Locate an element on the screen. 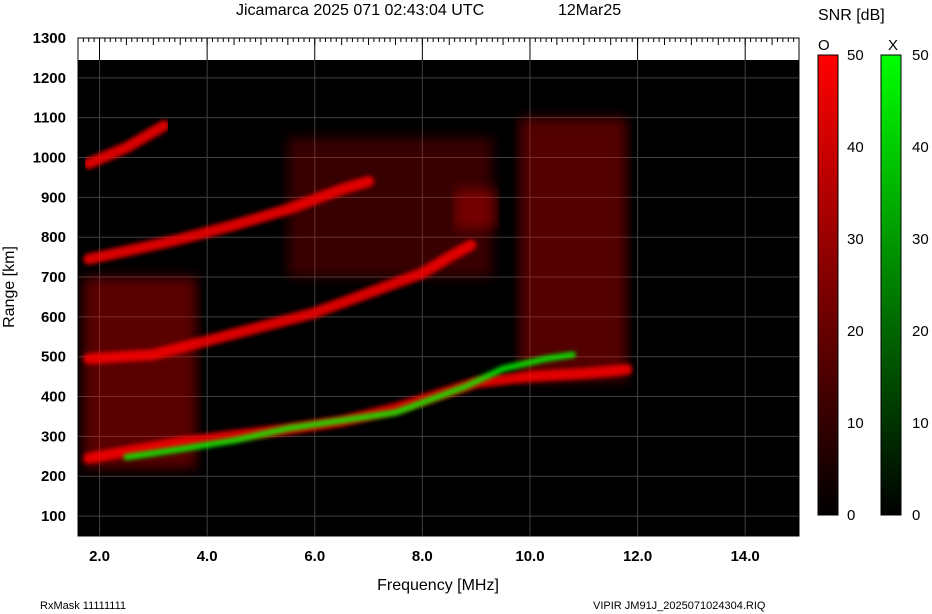 The height and width of the screenshot is (614, 932). chart-date: 12Mar25 is located at coordinates (589, 10).